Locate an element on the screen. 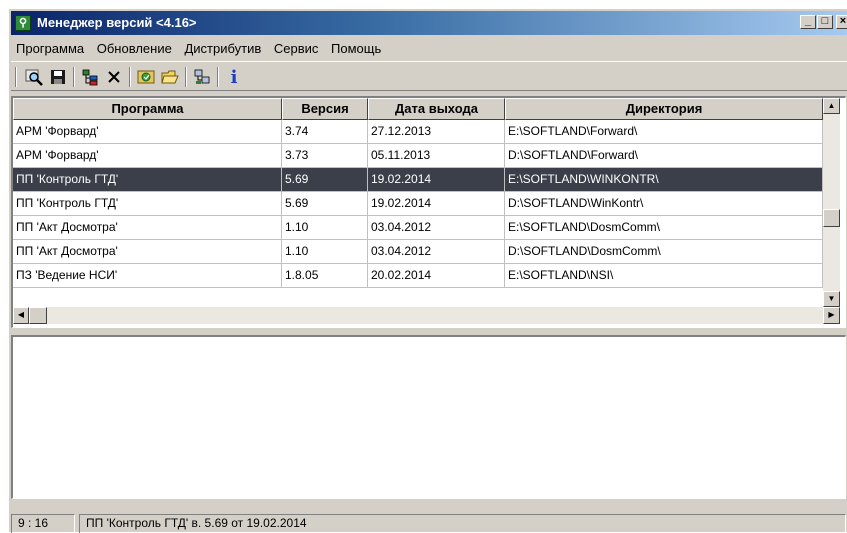 The height and width of the screenshot is (533, 847). column-header-directory: Директория is located at coordinates (664, 109).